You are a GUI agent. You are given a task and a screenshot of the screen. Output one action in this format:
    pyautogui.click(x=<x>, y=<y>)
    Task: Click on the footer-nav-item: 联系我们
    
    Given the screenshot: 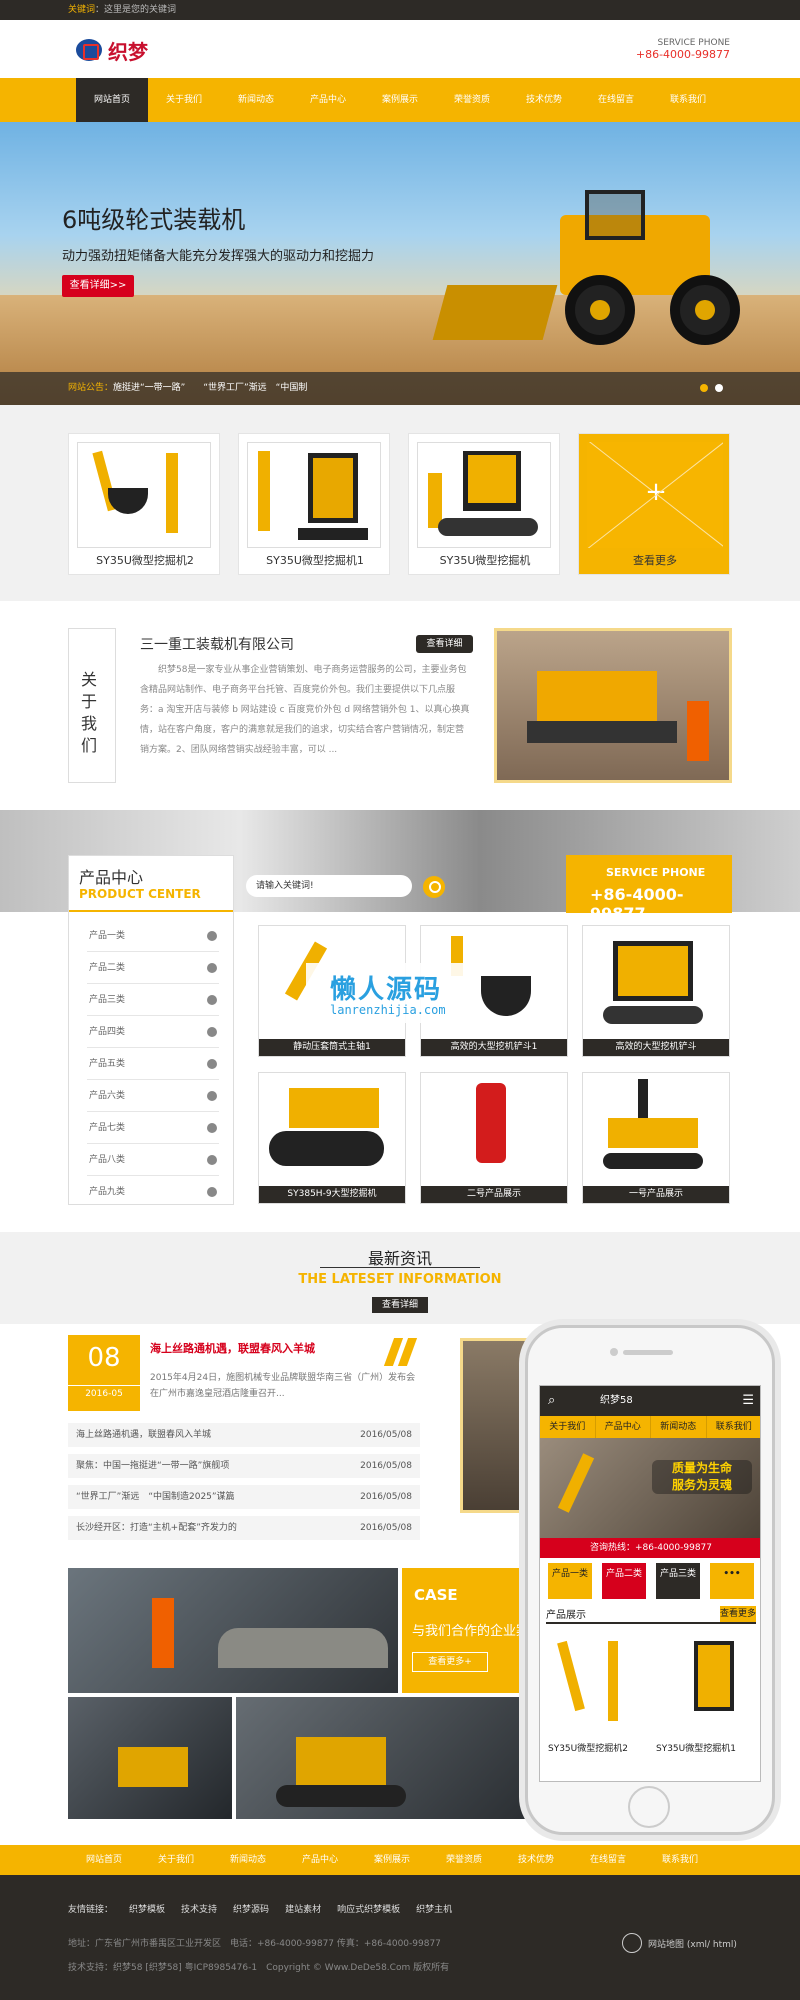 What is the action you would take?
    pyautogui.click(x=680, y=1860)
    